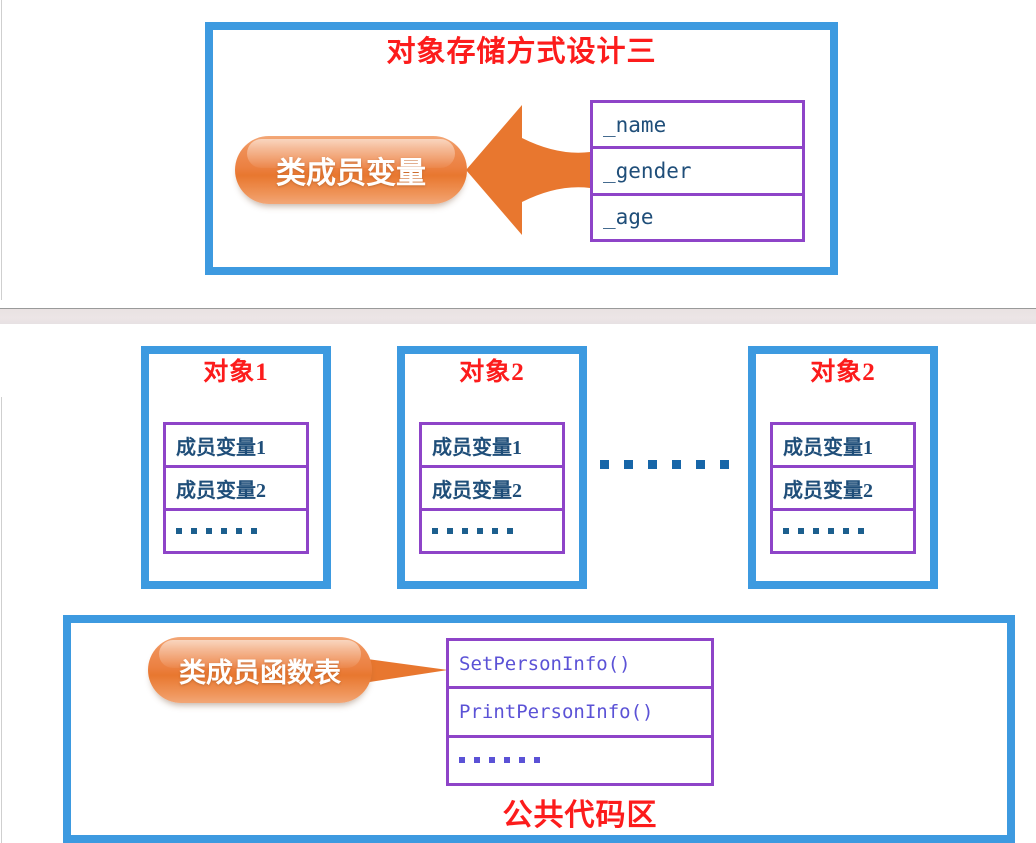 The height and width of the screenshot is (843, 1036). Describe the element at coordinates (236, 372) in the screenshot. I see `object-box-title: 对象1` at that location.